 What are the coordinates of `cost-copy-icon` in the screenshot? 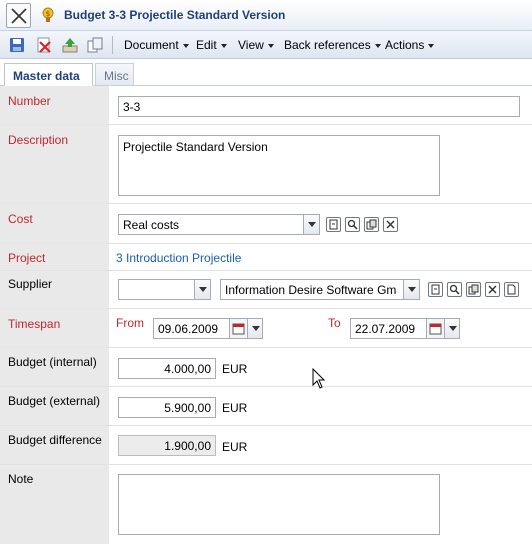 It's located at (371, 224).